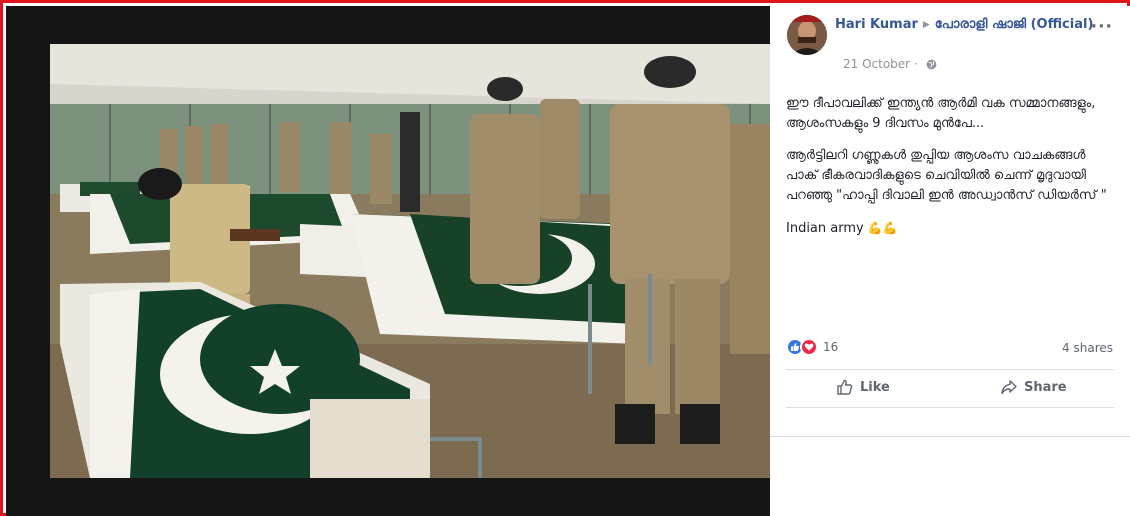  Describe the element at coordinates (831, 347) in the screenshot. I see `reaction-count: 16` at that location.